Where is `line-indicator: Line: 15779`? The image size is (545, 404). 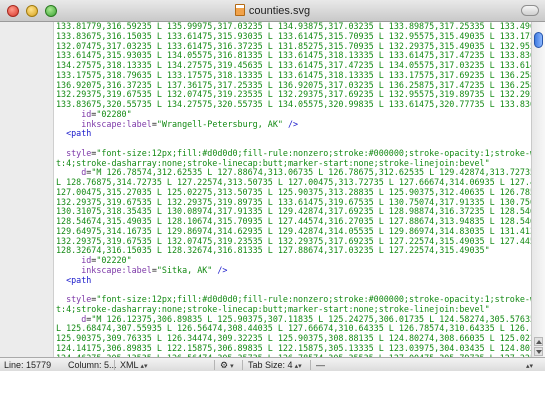 line-indicator: Line: 15779 is located at coordinates (27, 365).